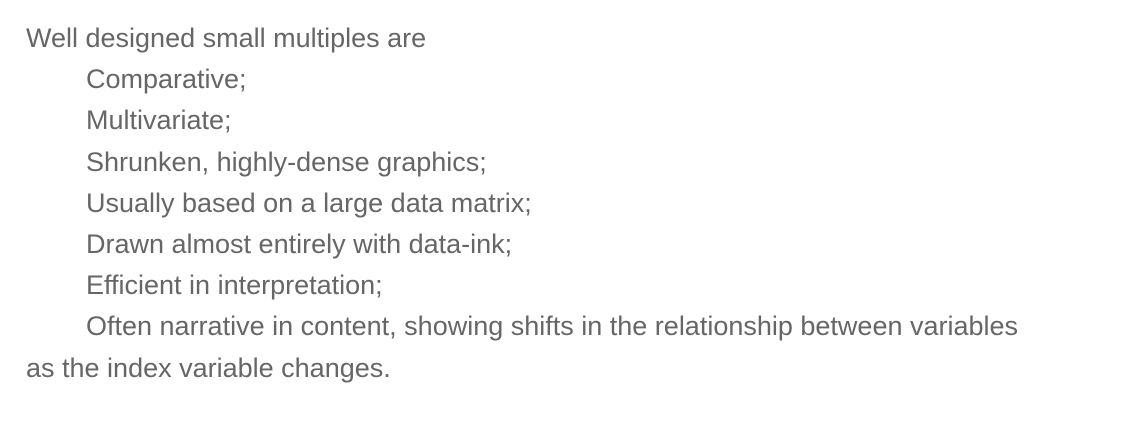 The height and width of the screenshot is (430, 1136). What do you see at coordinates (208, 367) in the screenshot?
I see `list-item-narrative-continuation: as the index variable changes.` at bounding box center [208, 367].